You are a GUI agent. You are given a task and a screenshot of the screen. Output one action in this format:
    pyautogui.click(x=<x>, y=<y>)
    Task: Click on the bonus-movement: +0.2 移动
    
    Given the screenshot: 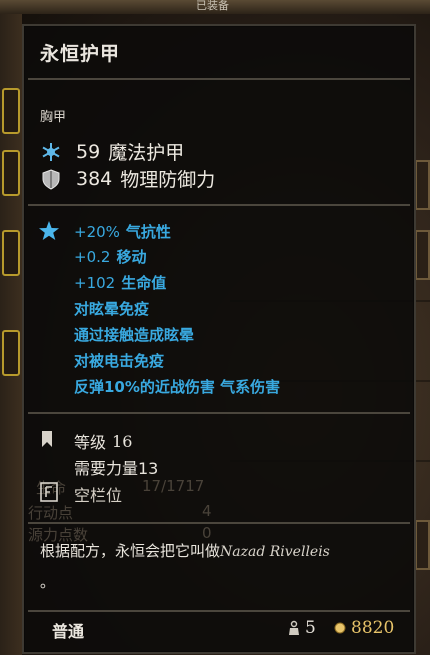 What is the action you would take?
    pyautogui.click(x=110, y=257)
    